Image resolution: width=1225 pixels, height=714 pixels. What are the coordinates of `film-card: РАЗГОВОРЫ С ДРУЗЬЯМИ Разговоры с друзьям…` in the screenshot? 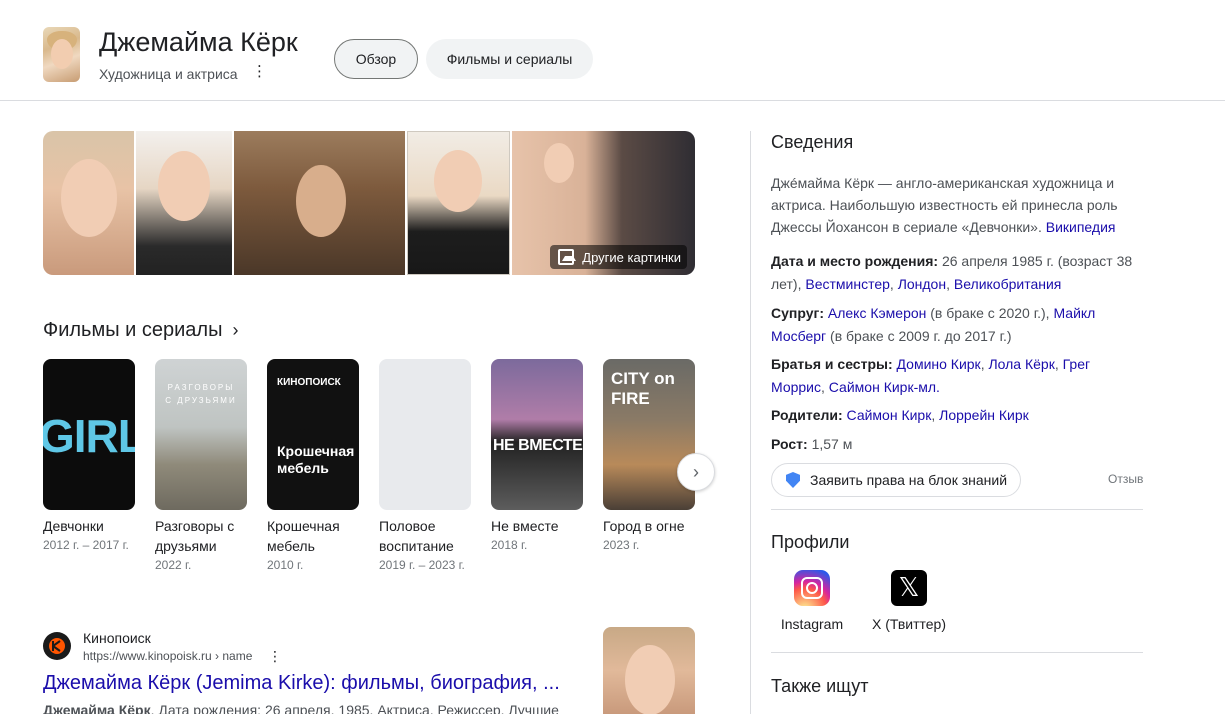 It's located at (201, 465).